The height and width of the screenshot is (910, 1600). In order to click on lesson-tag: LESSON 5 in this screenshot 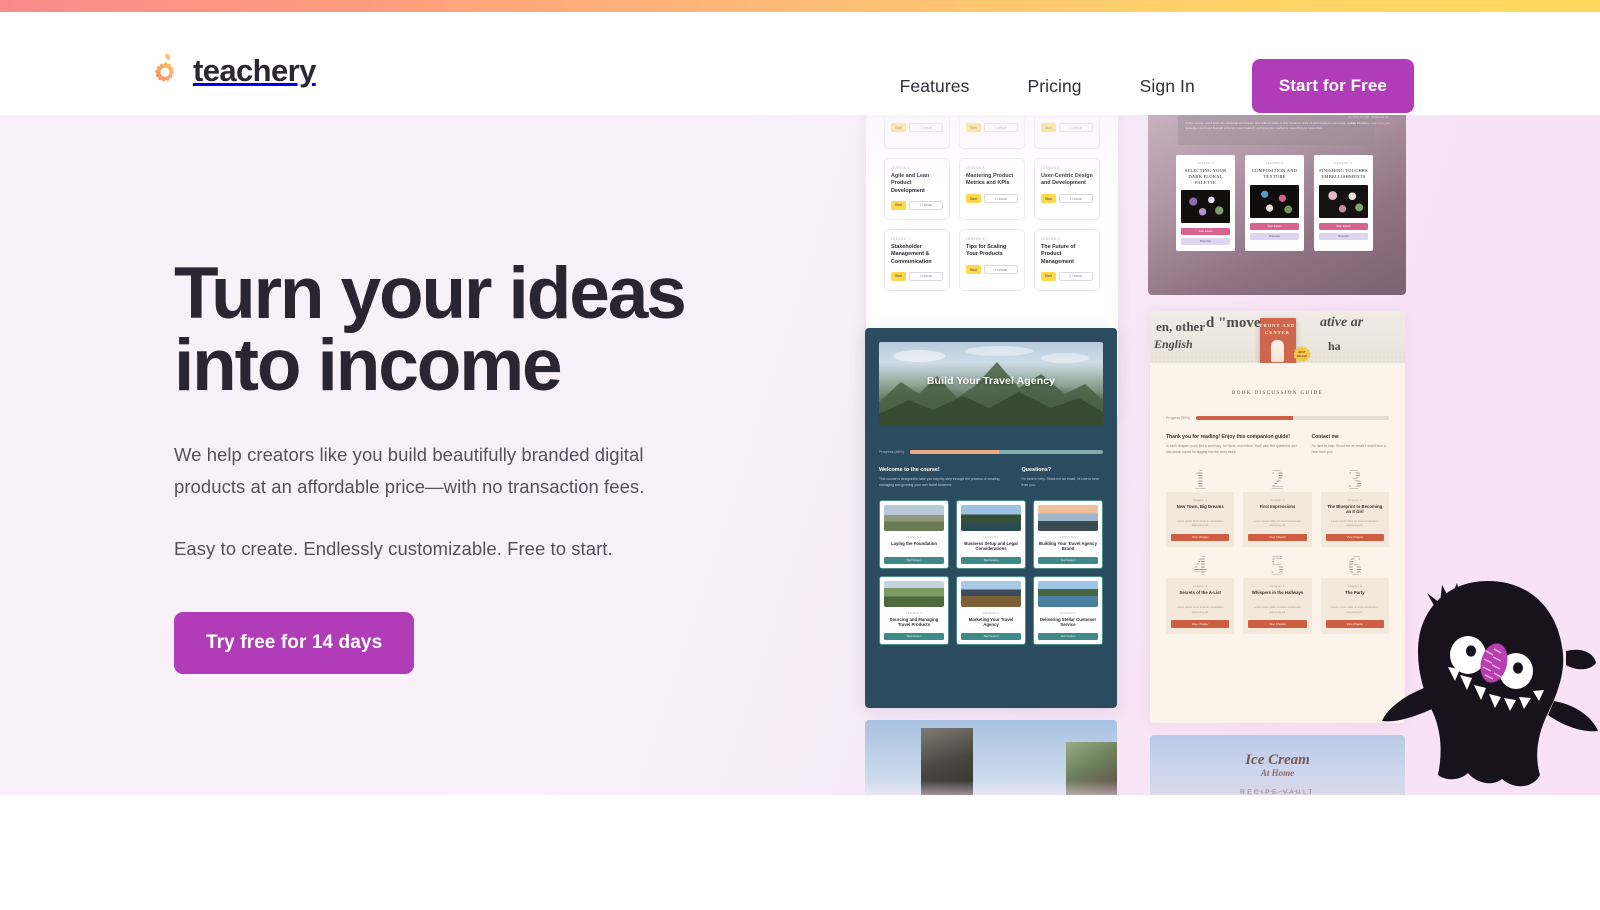, I will do `click(975, 168)`.